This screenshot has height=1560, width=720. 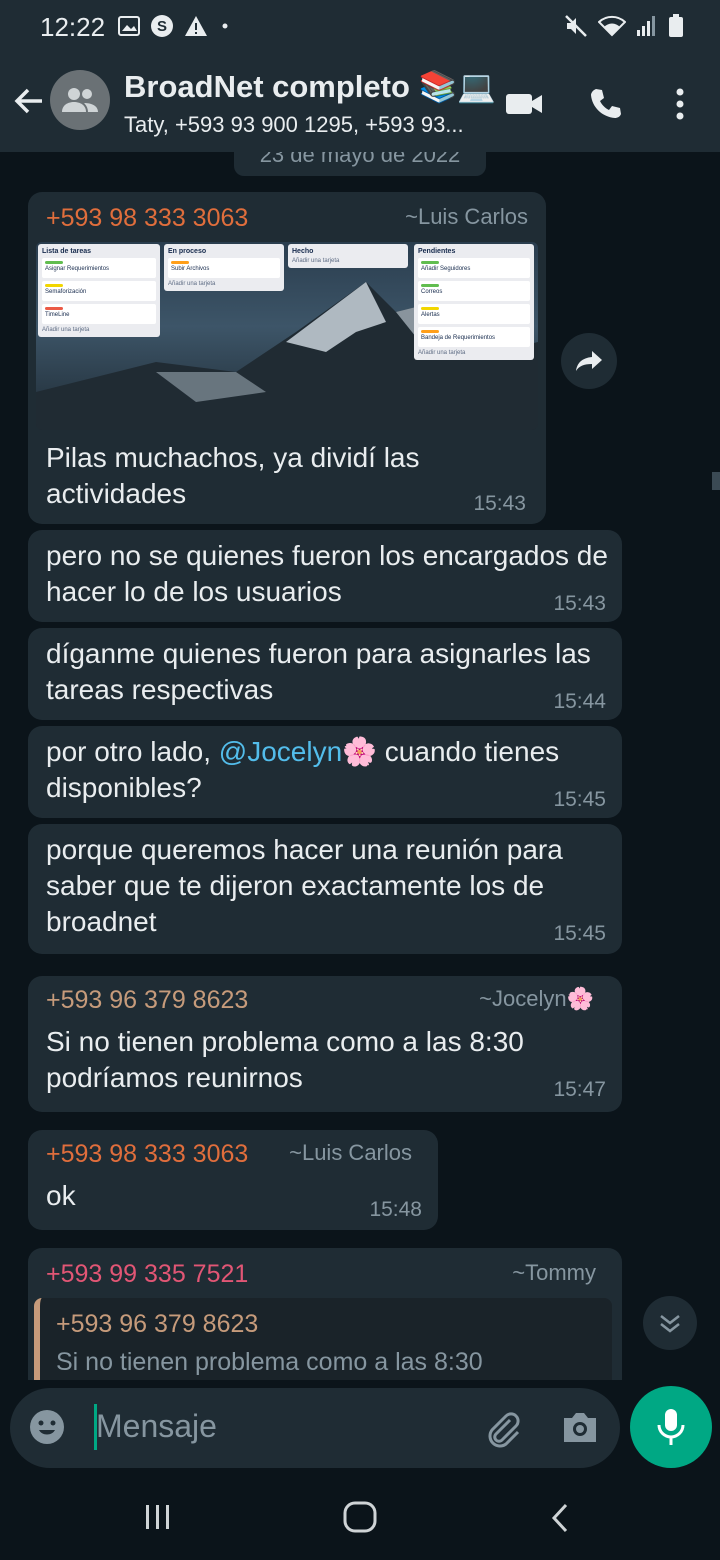 I want to click on group-icon, so click(x=80, y=100).